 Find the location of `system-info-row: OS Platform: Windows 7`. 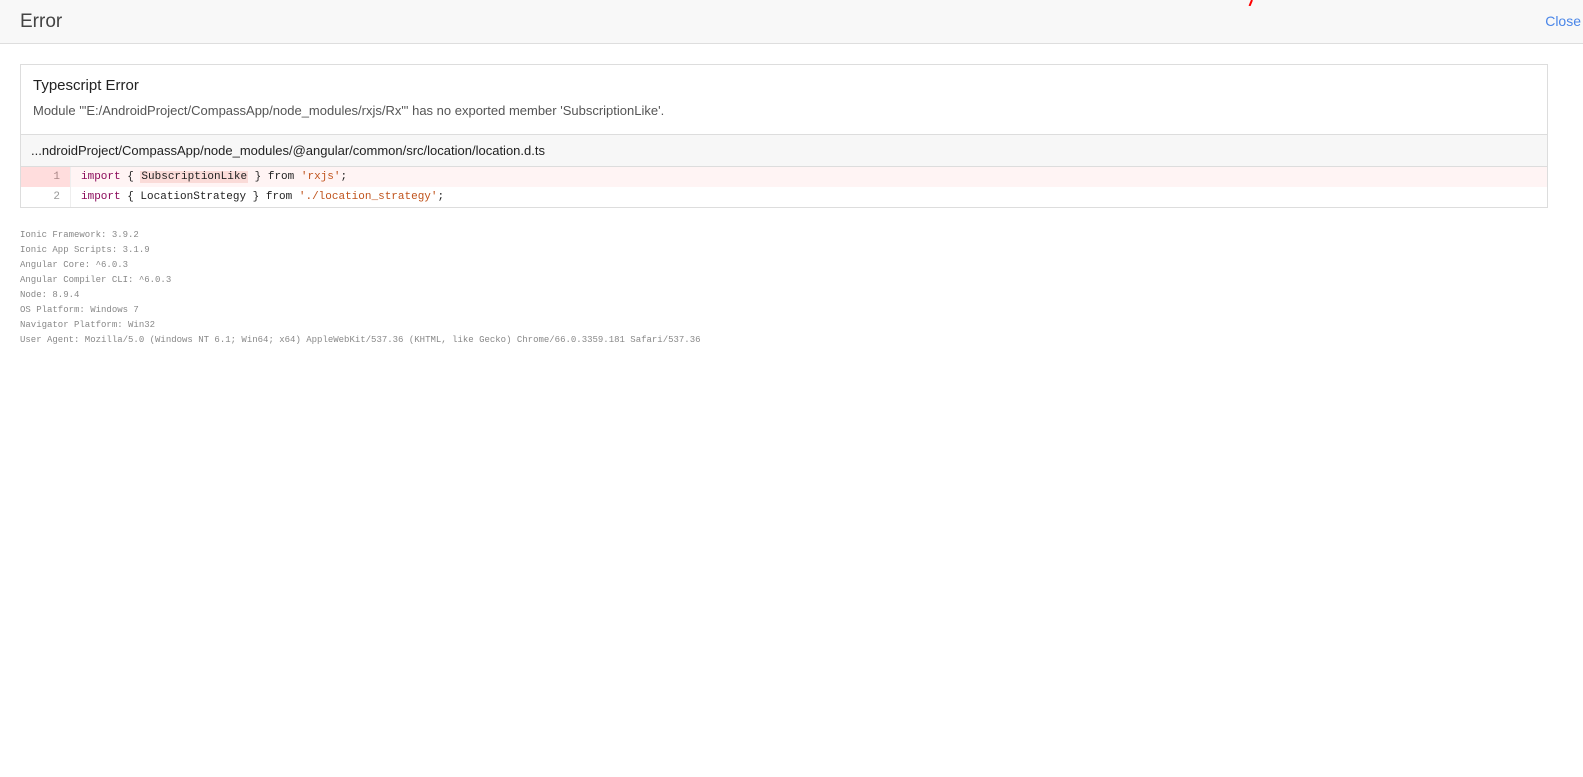

system-info-row: OS Platform: Windows 7 is located at coordinates (79, 310).